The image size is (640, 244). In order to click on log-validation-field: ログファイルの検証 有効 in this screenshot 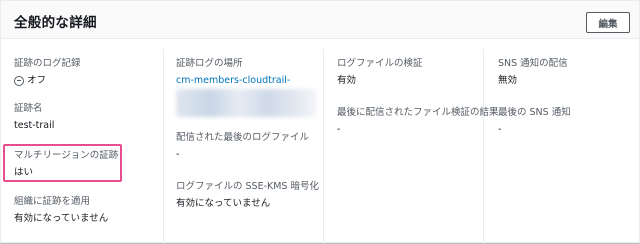, I will do `click(380, 72)`.